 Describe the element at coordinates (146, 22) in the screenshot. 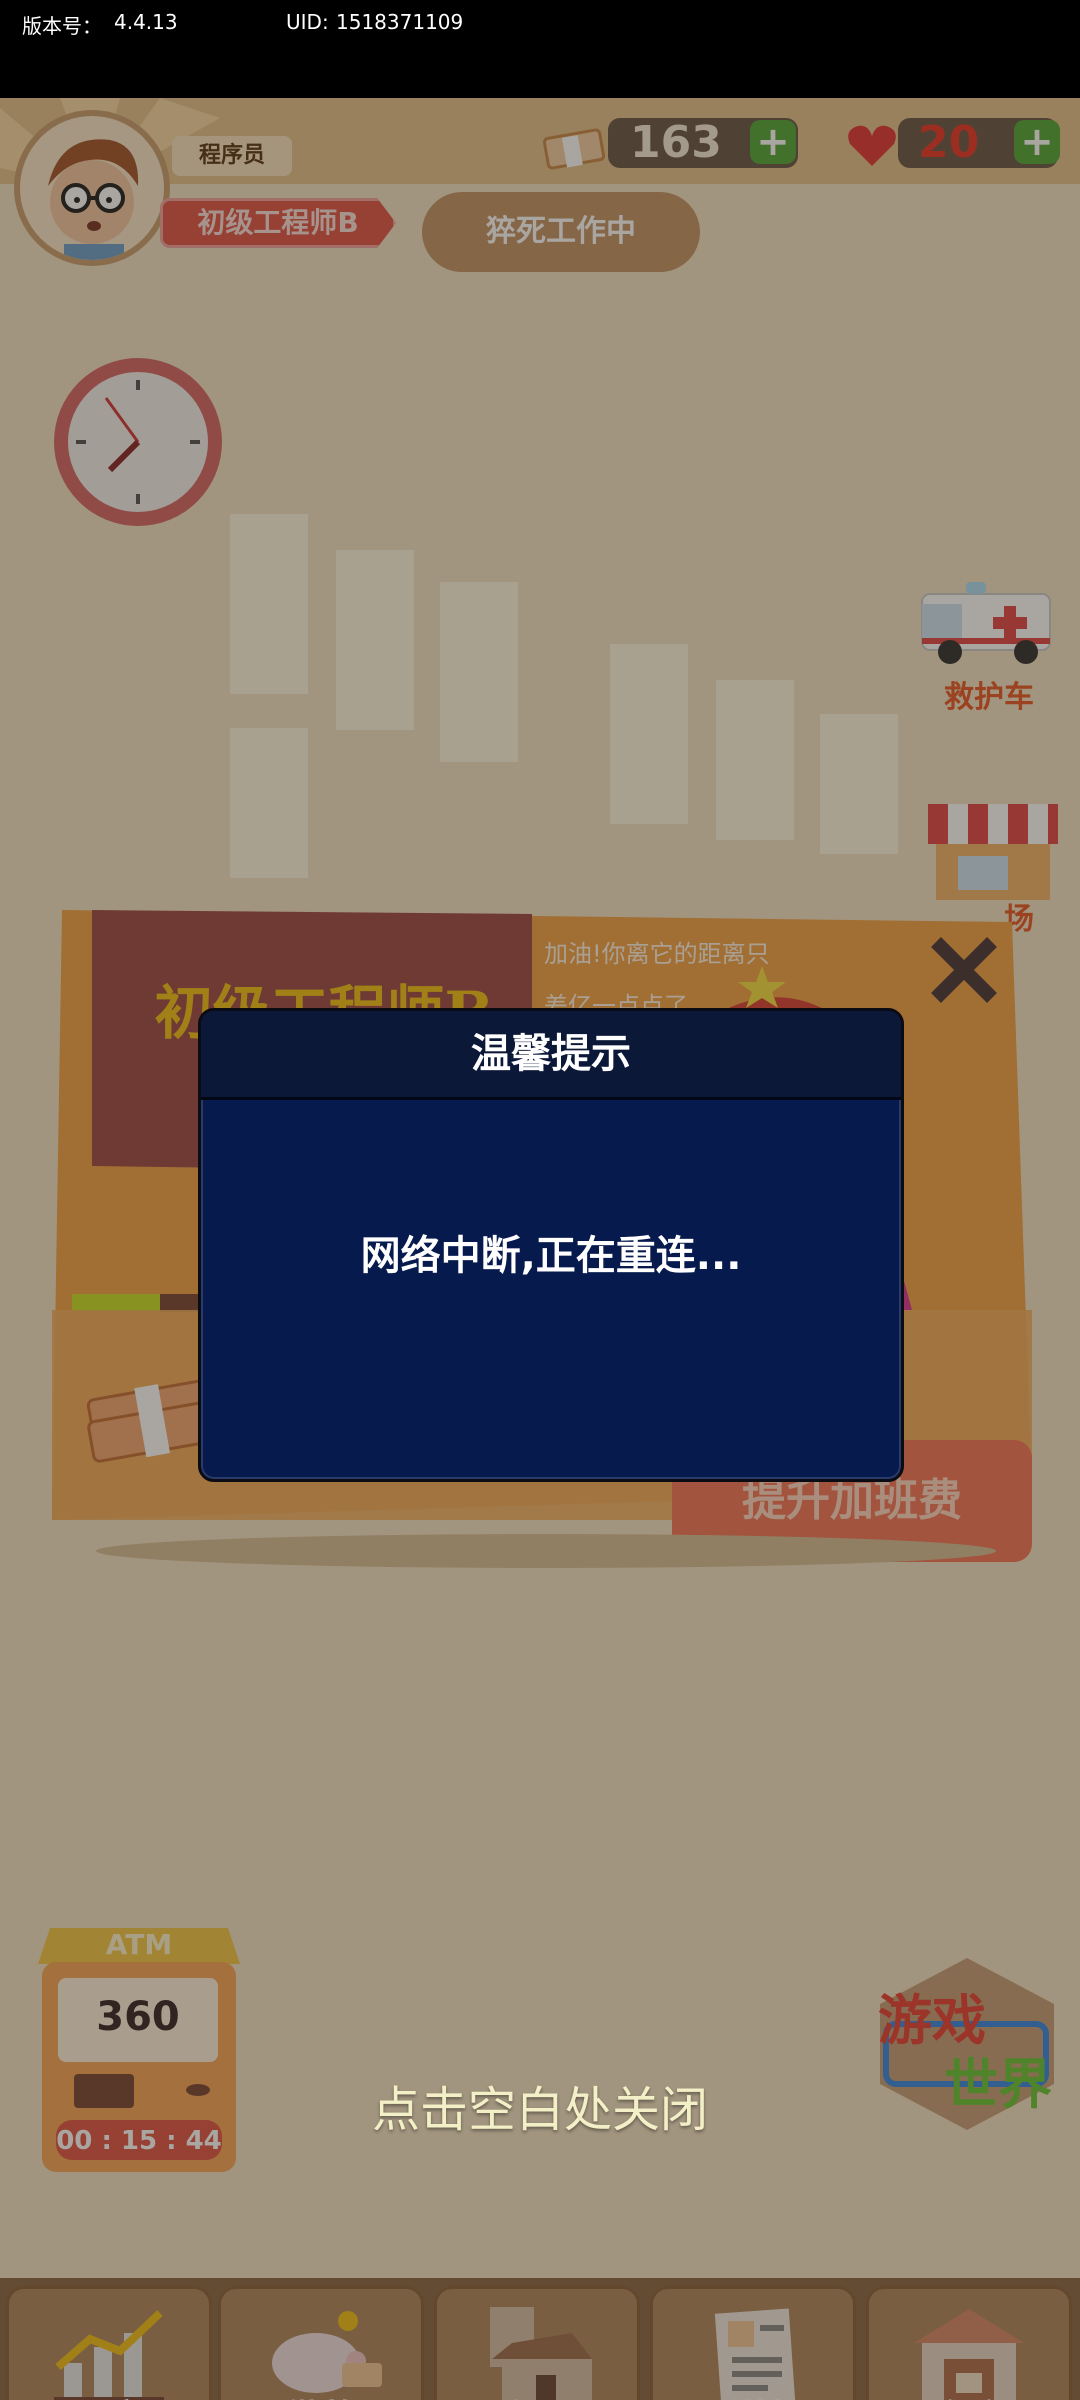

I see `version-value: 4.4.13` at that location.